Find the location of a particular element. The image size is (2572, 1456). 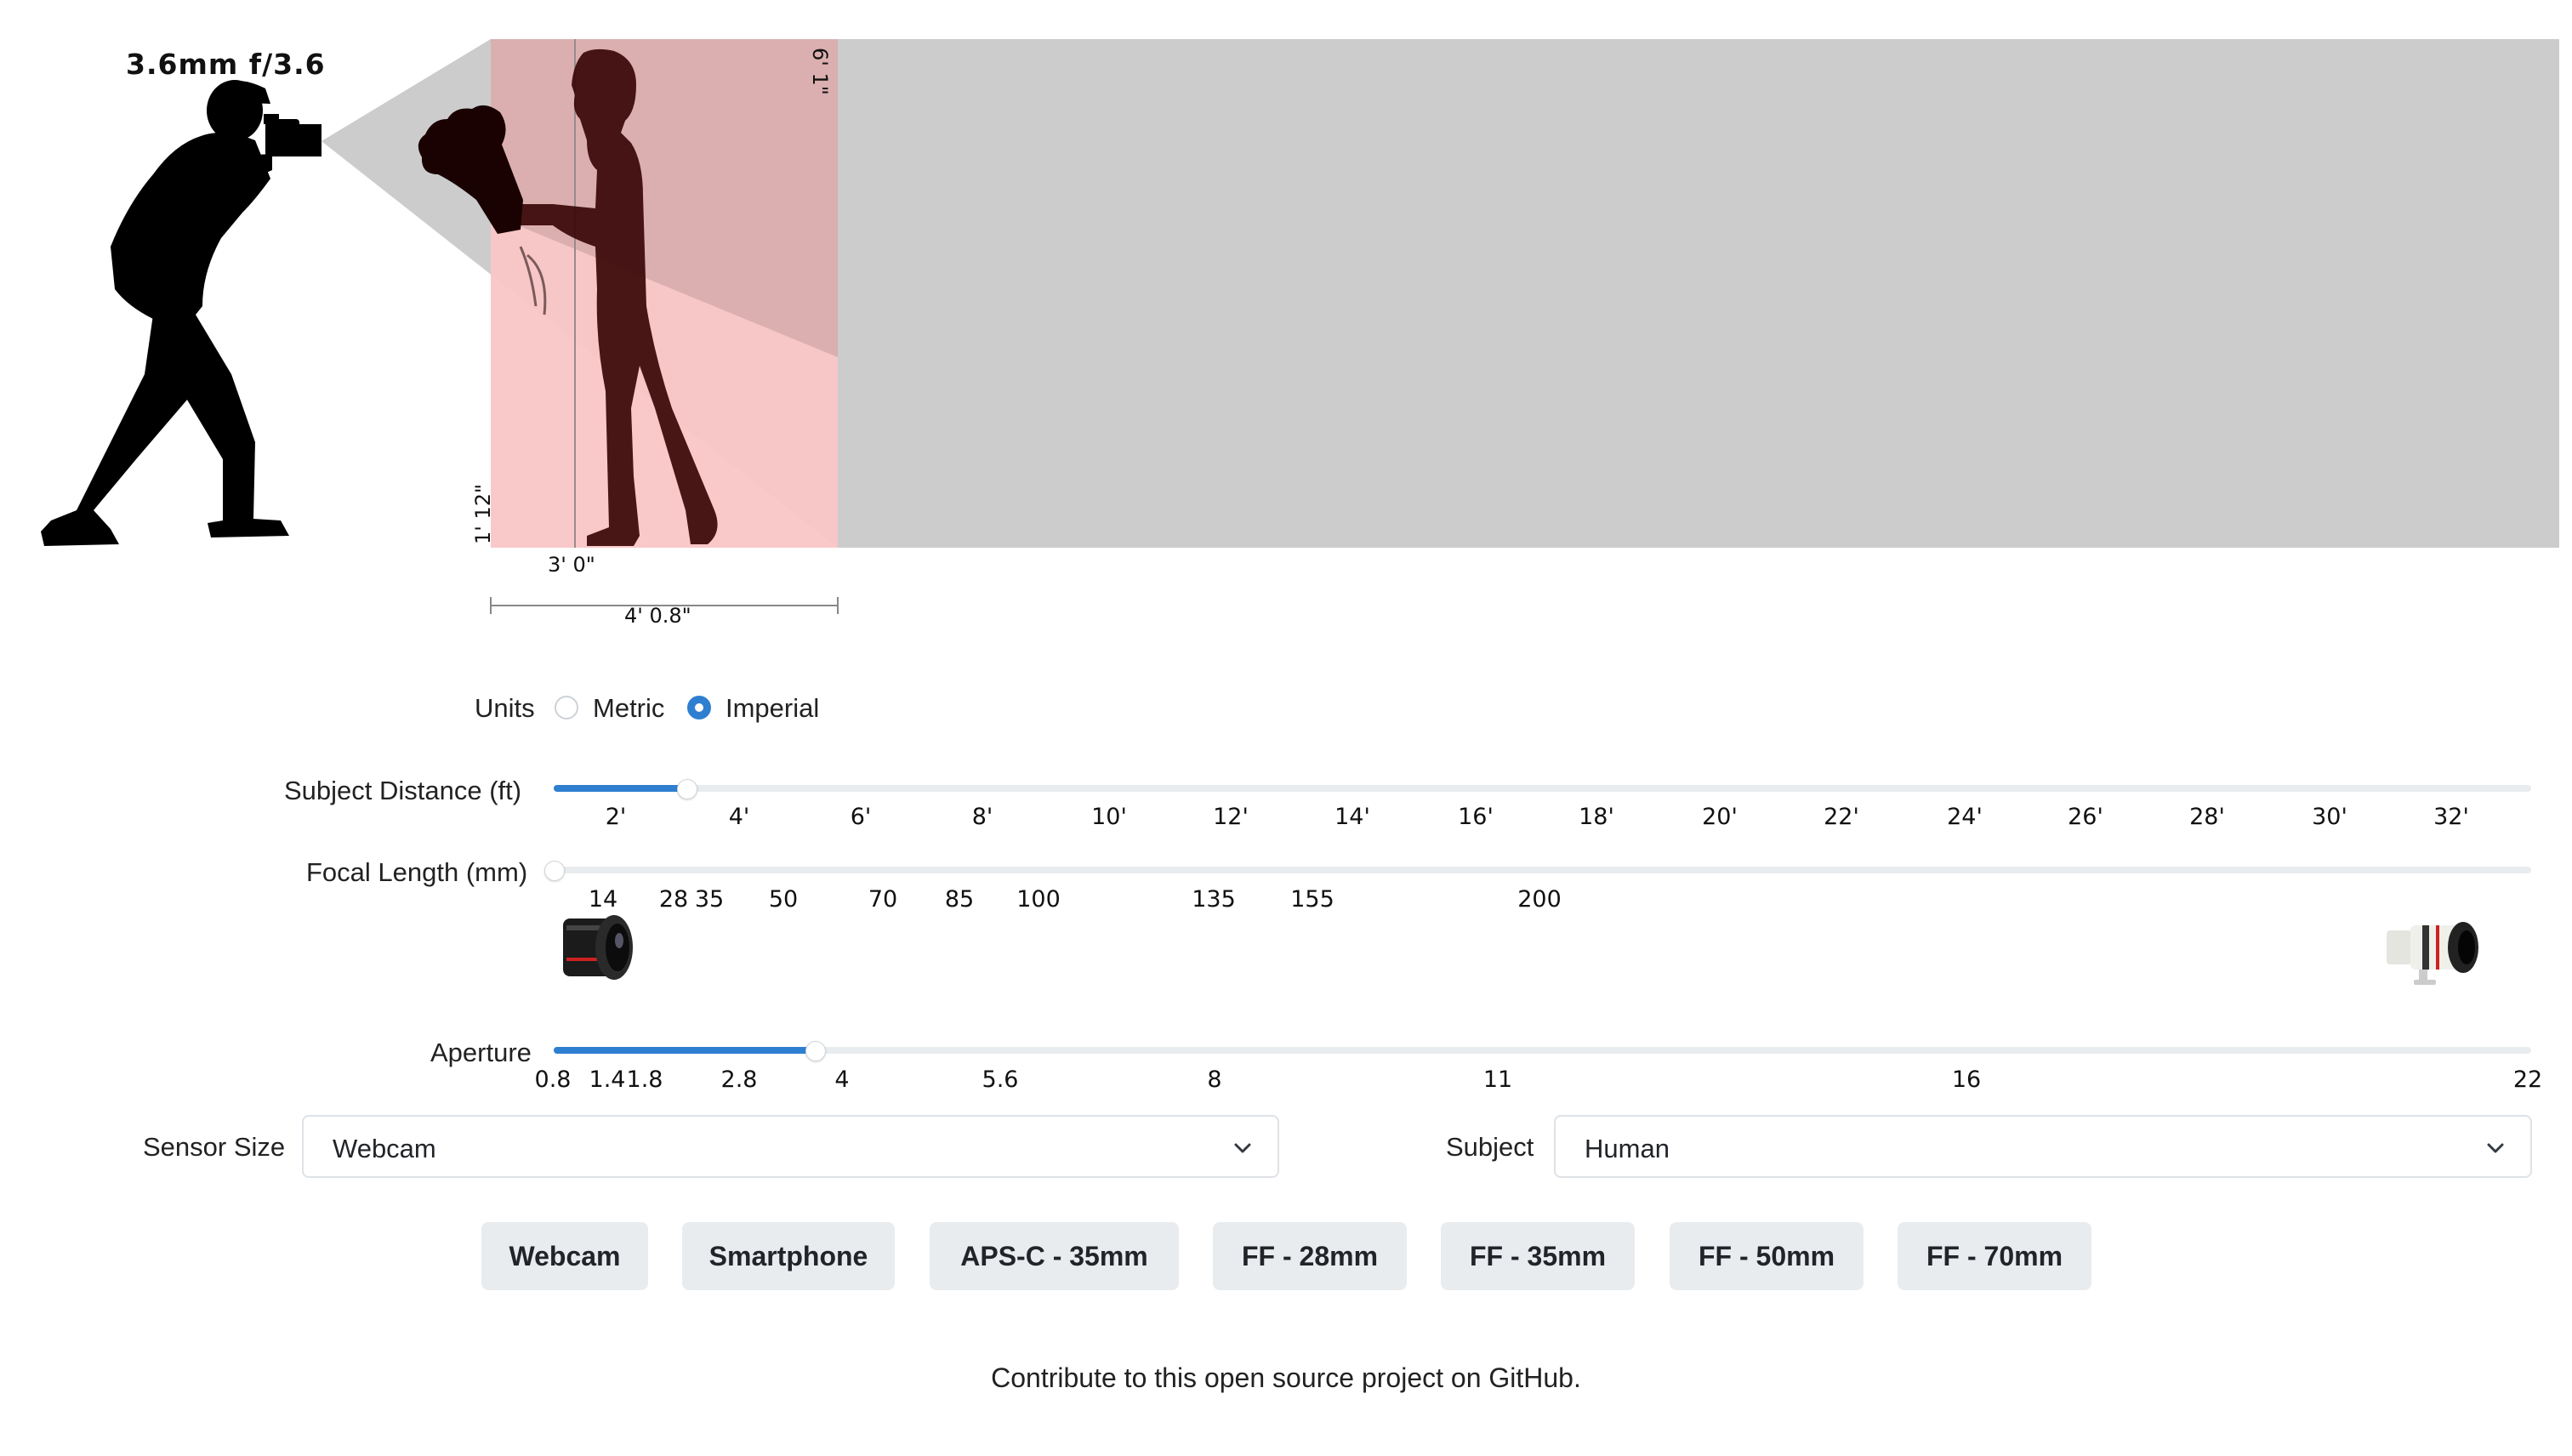

focal-length-tick-label: 70 is located at coordinates (883, 899).